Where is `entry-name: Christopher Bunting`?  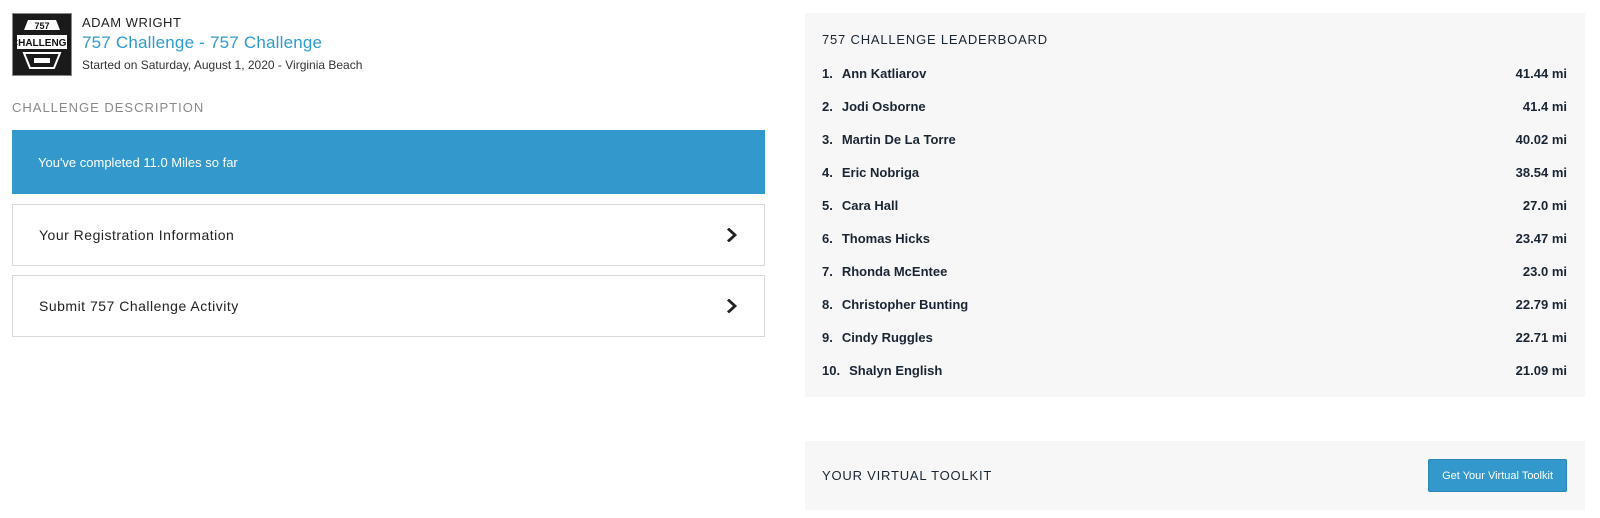
entry-name: Christopher Bunting is located at coordinates (905, 304).